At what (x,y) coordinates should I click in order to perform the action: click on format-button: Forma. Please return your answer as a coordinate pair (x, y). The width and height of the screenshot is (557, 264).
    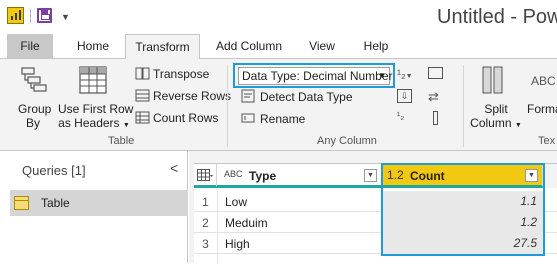
    Looking at the image, I should click on (542, 109).